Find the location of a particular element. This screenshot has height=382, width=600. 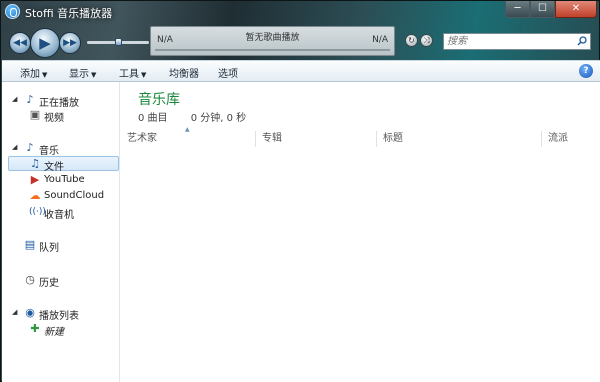

search-input is located at coordinates (506, 41).